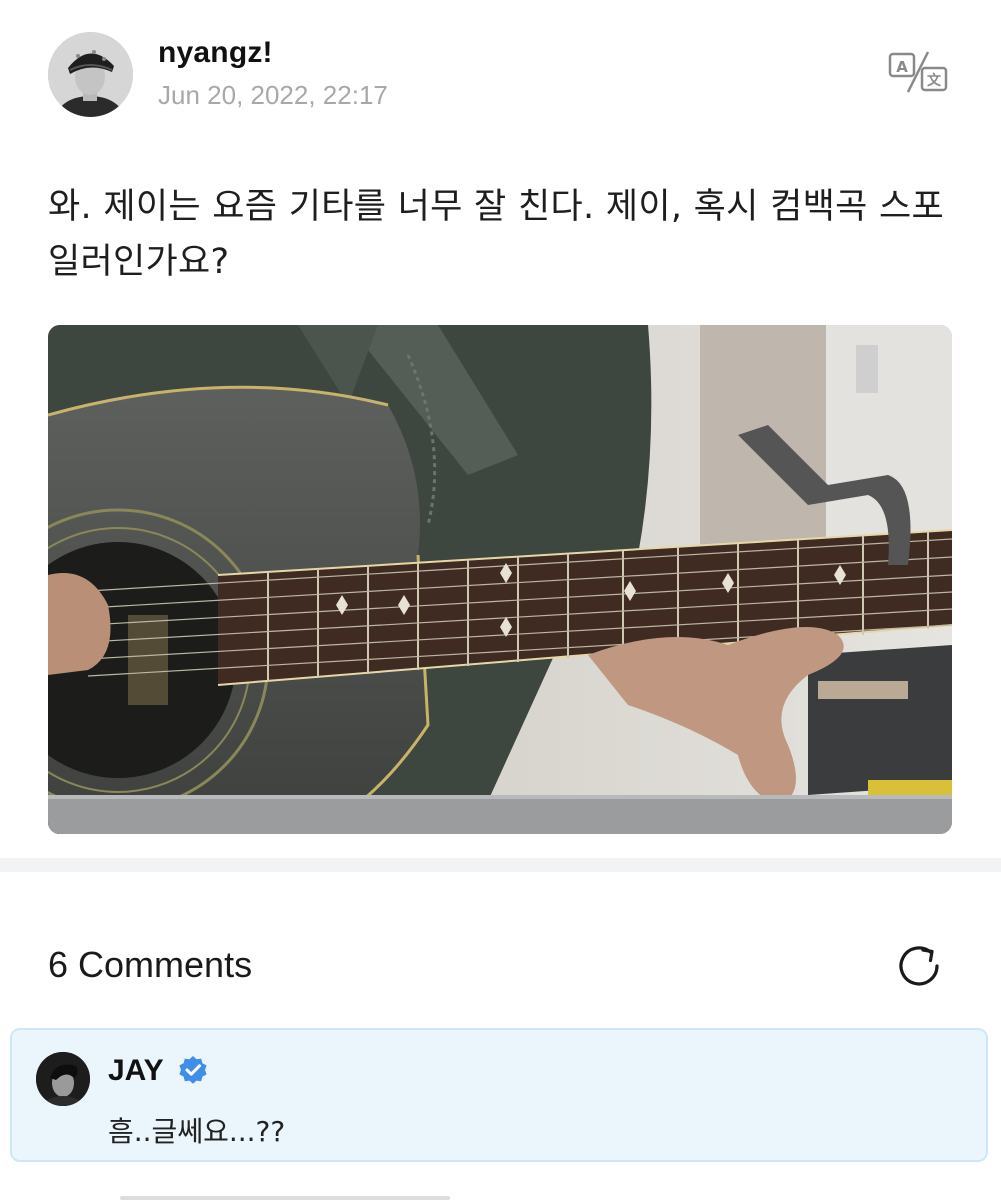  Describe the element at coordinates (285, 1198) in the screenshot. I see `next-comment-peek` at that location.